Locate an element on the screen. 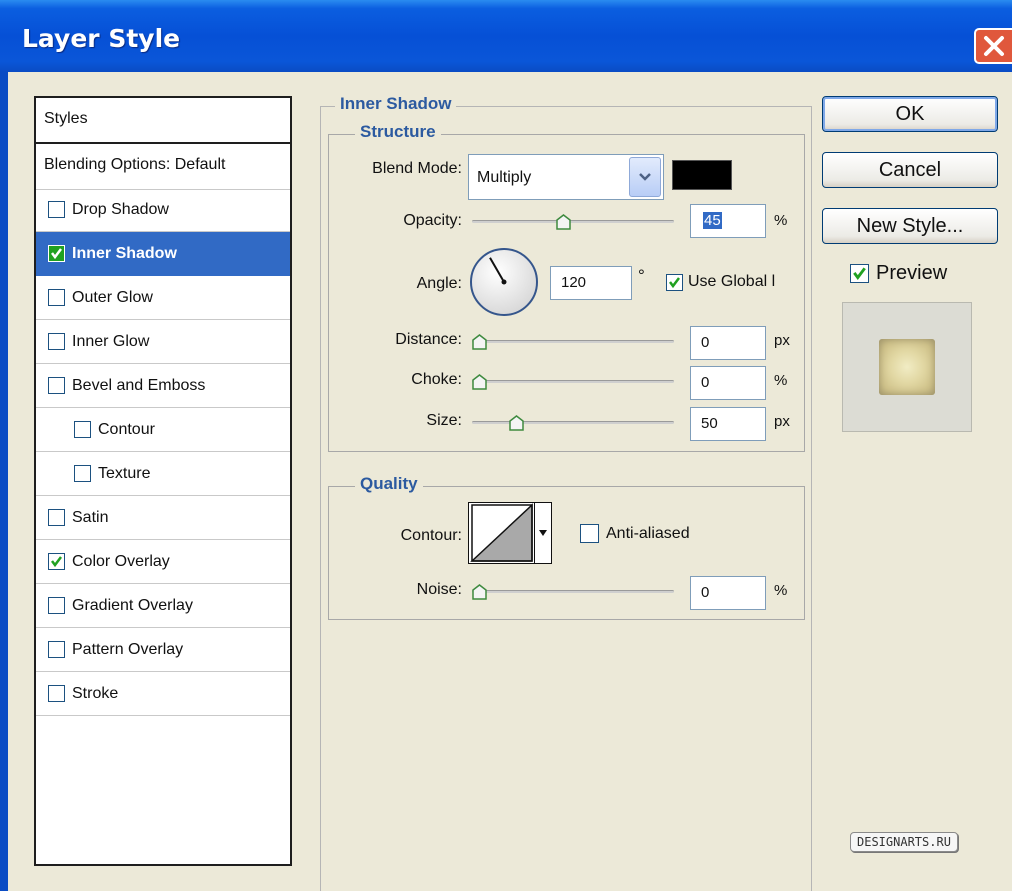 The height and width of the screenshot is (891, 1012). caret-down-icon is located at coordinates (542, 533).